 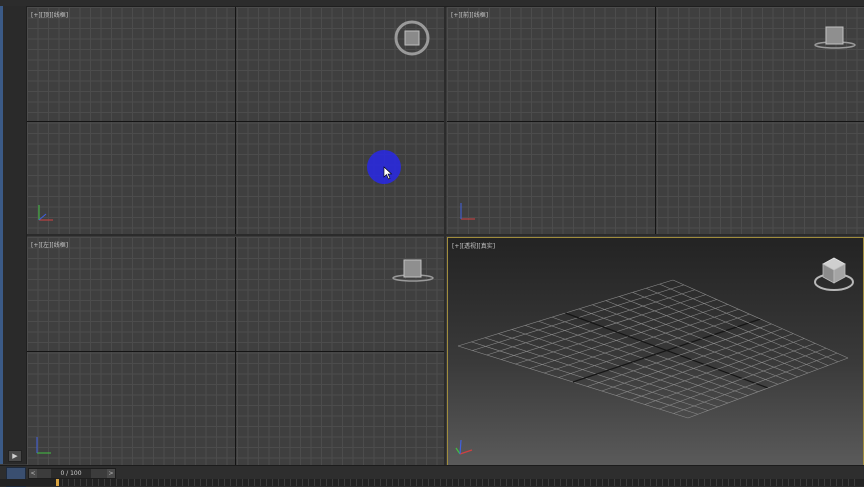 I want to click on track-bar, so click(x=432, y=482).